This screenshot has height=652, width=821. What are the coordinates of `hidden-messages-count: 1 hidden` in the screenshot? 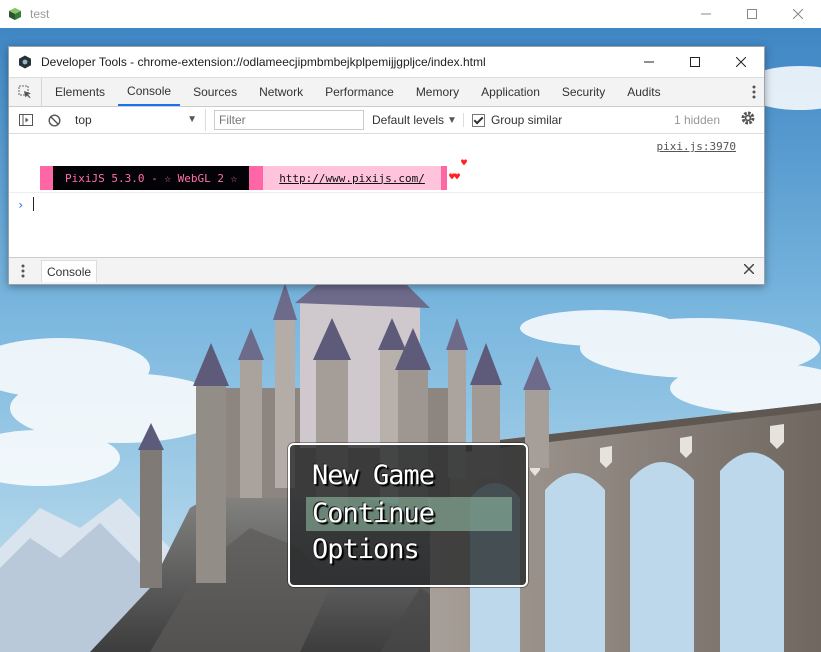 It's located at (696, 120).